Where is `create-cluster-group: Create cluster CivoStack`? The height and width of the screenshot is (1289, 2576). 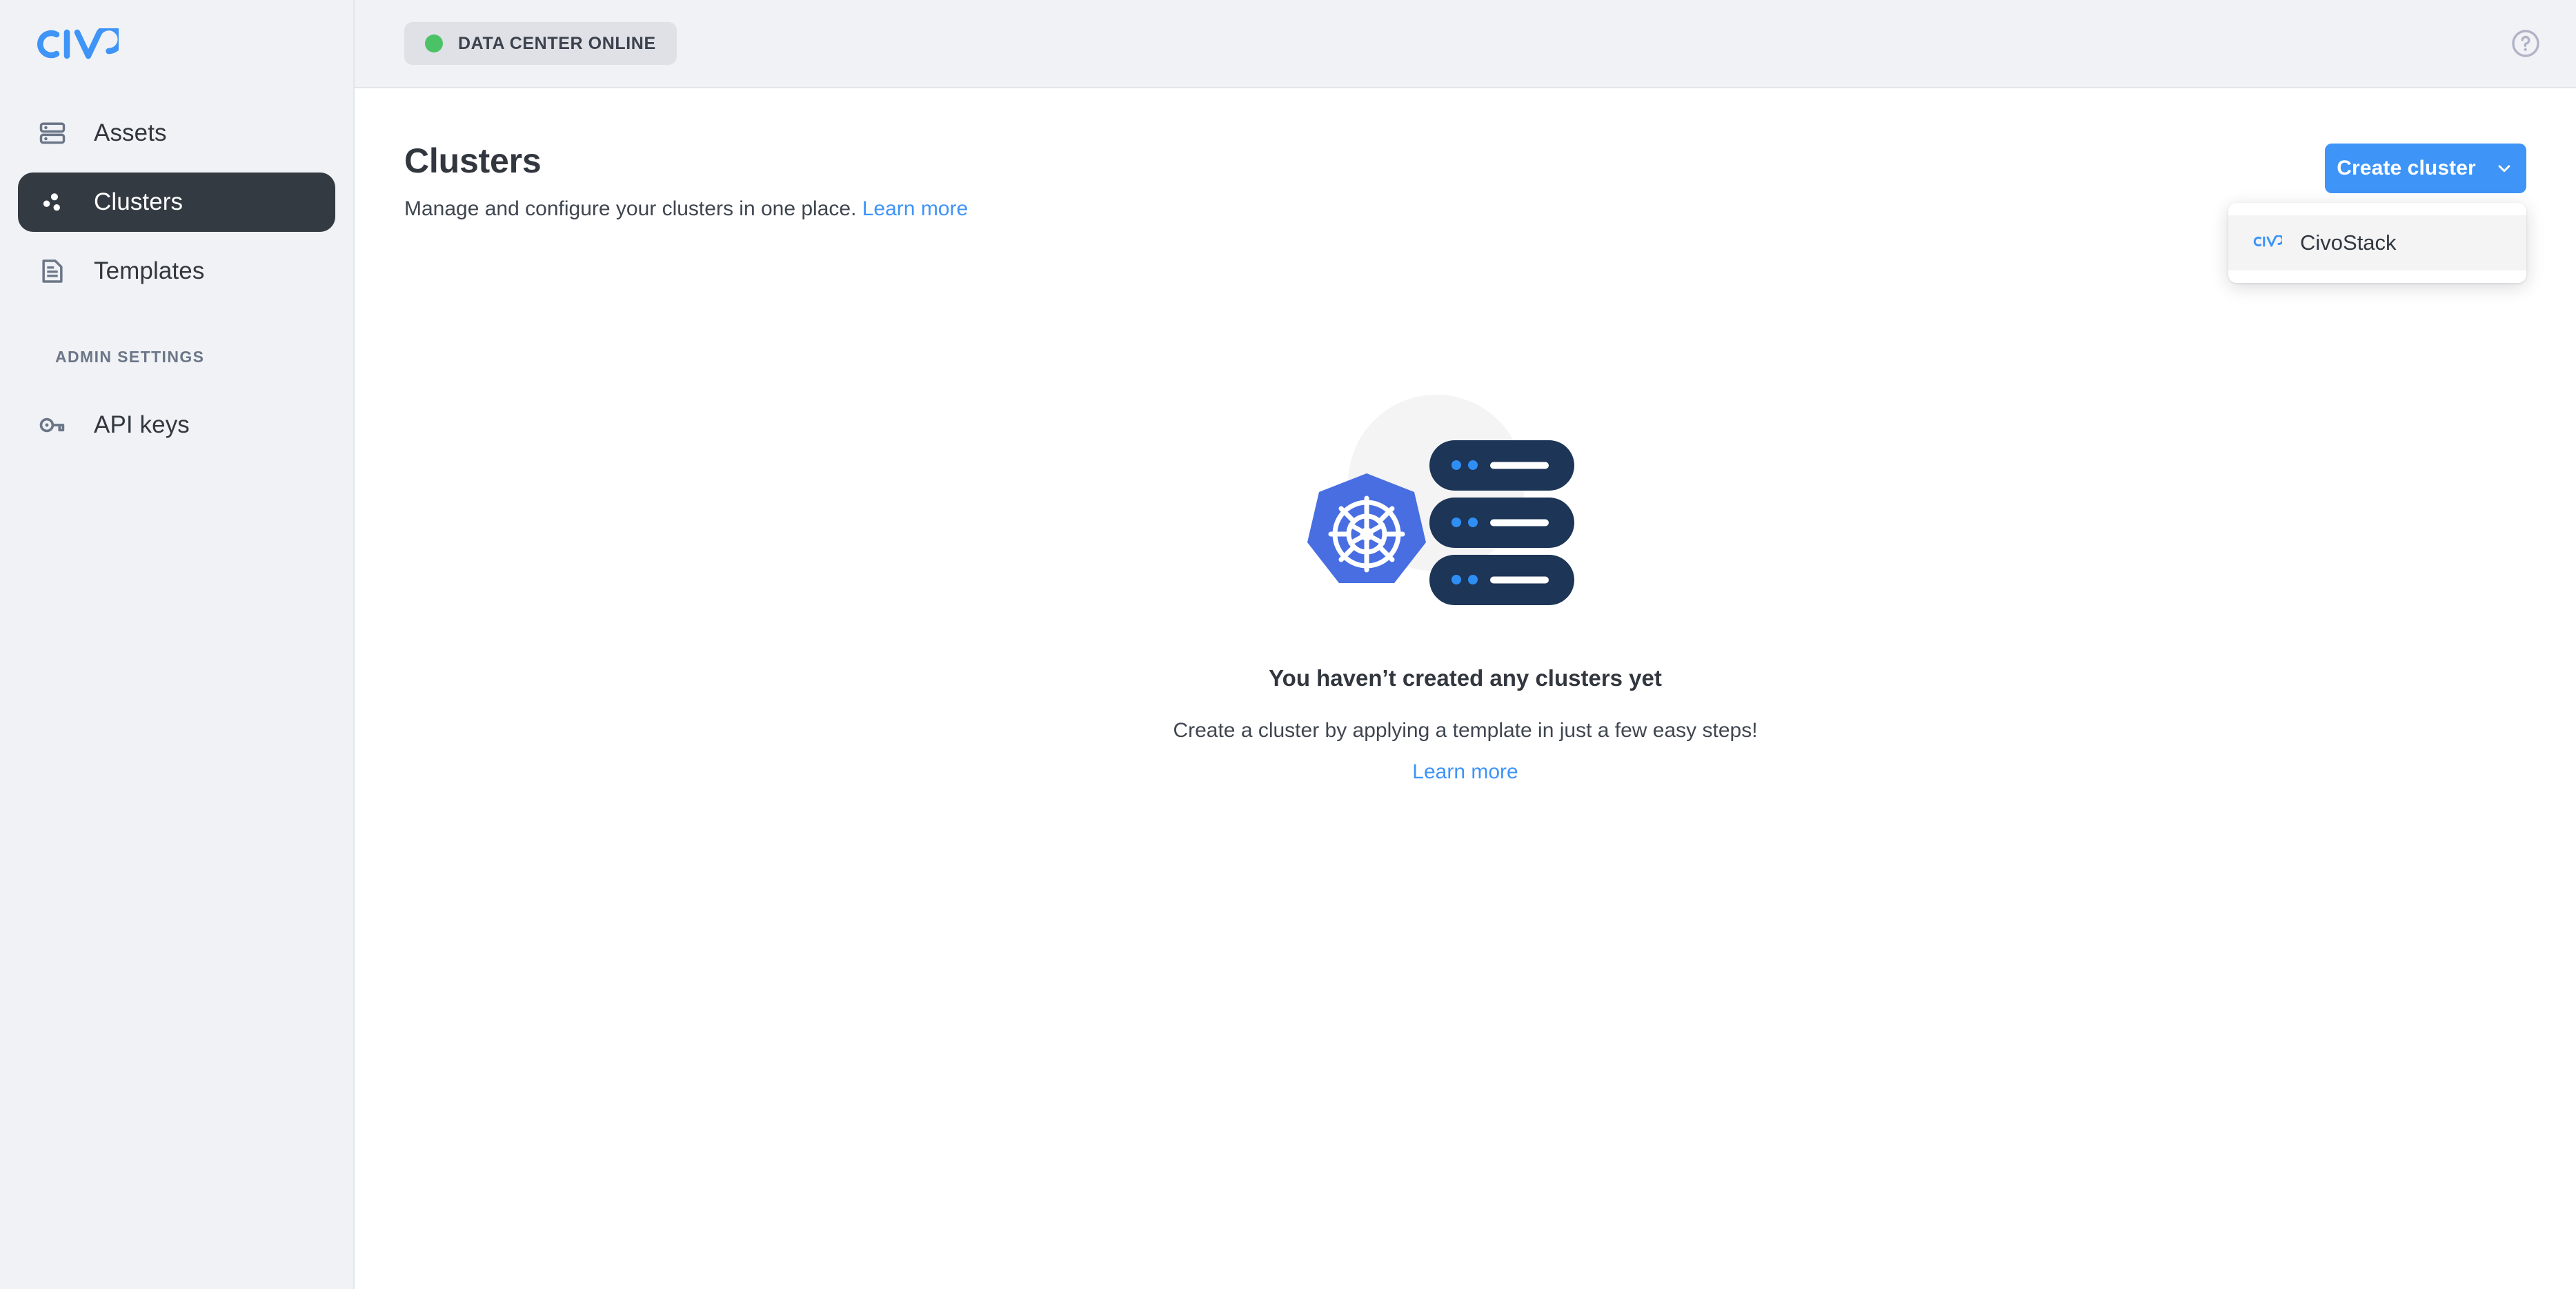
create-cluster-group: Create cluster CivoStack is located at coordinates (2377, 213).